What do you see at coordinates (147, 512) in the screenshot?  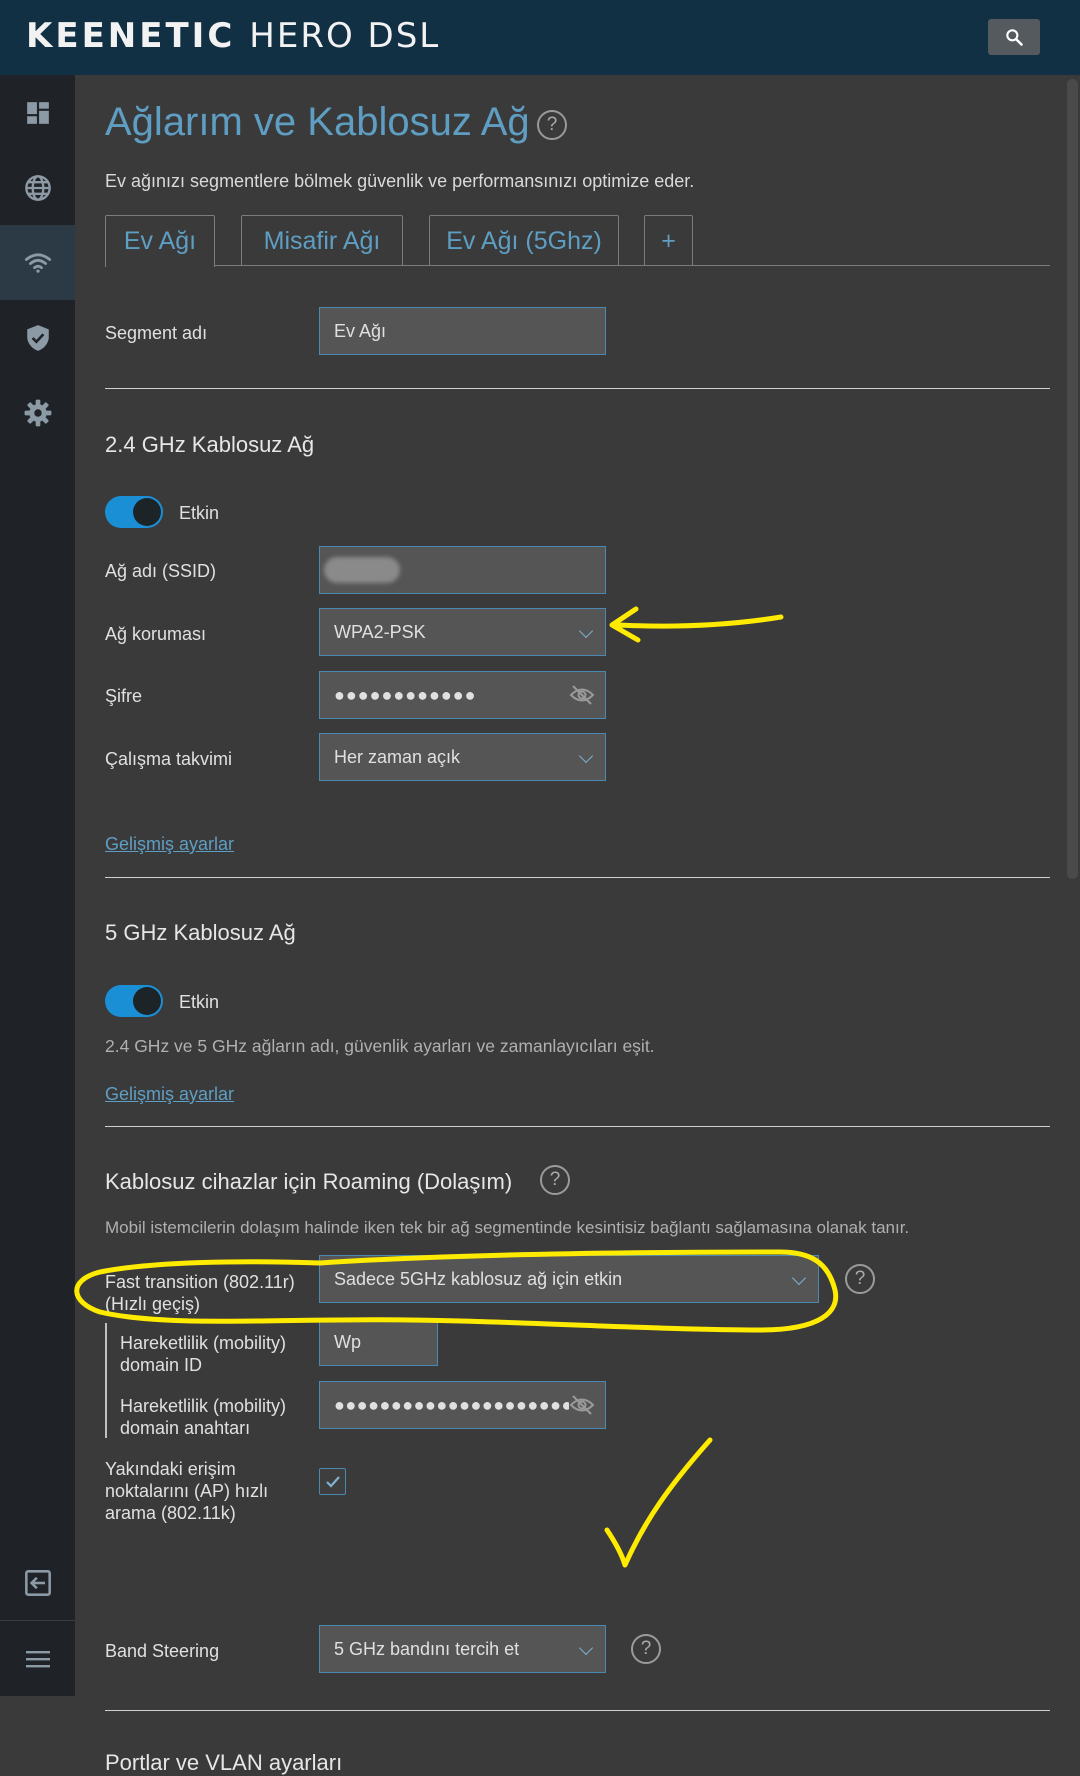 I see `toggle-knob` at bounding box center [147, 512].